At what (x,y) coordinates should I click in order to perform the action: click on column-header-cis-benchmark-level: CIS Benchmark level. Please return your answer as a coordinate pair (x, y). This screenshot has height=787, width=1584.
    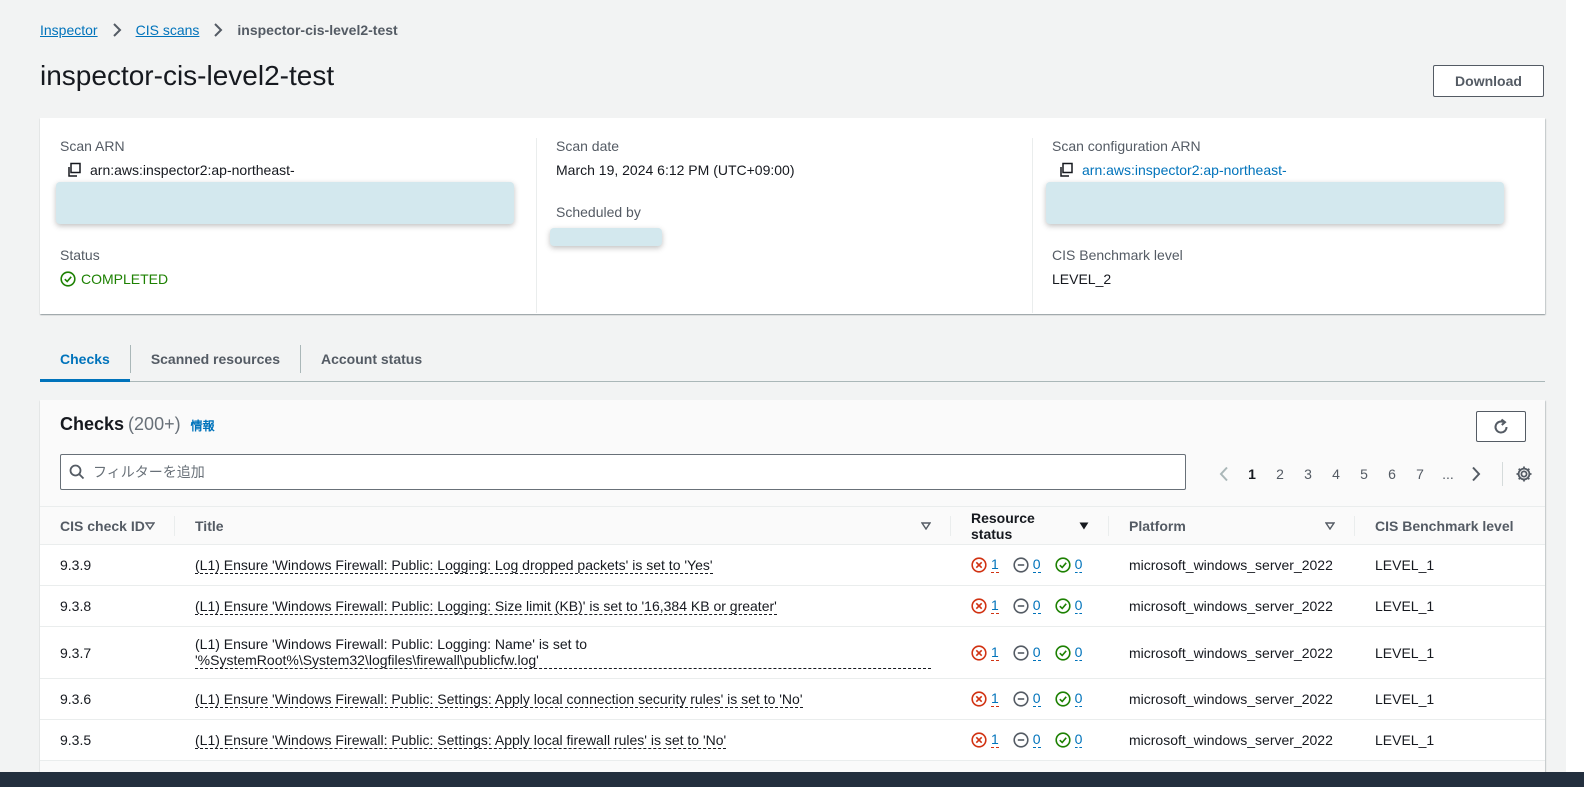
    Looking at the image, I should click on (1450, 525).